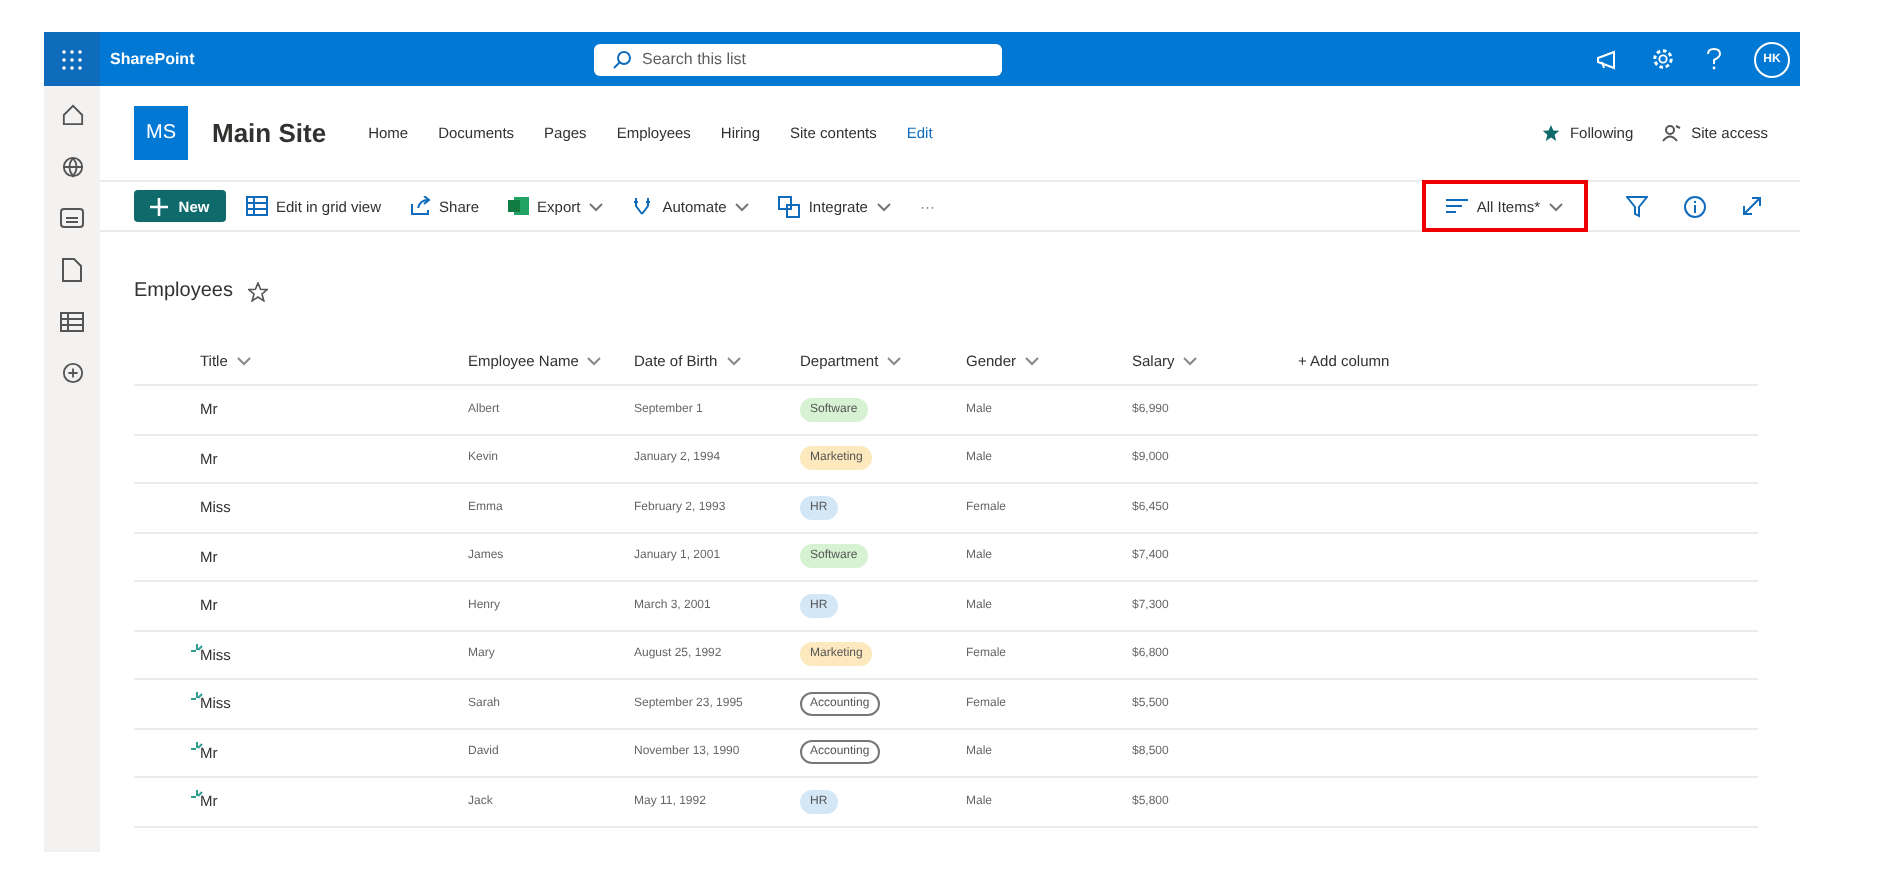  I want to click on grid-icon, so click(257, 206).